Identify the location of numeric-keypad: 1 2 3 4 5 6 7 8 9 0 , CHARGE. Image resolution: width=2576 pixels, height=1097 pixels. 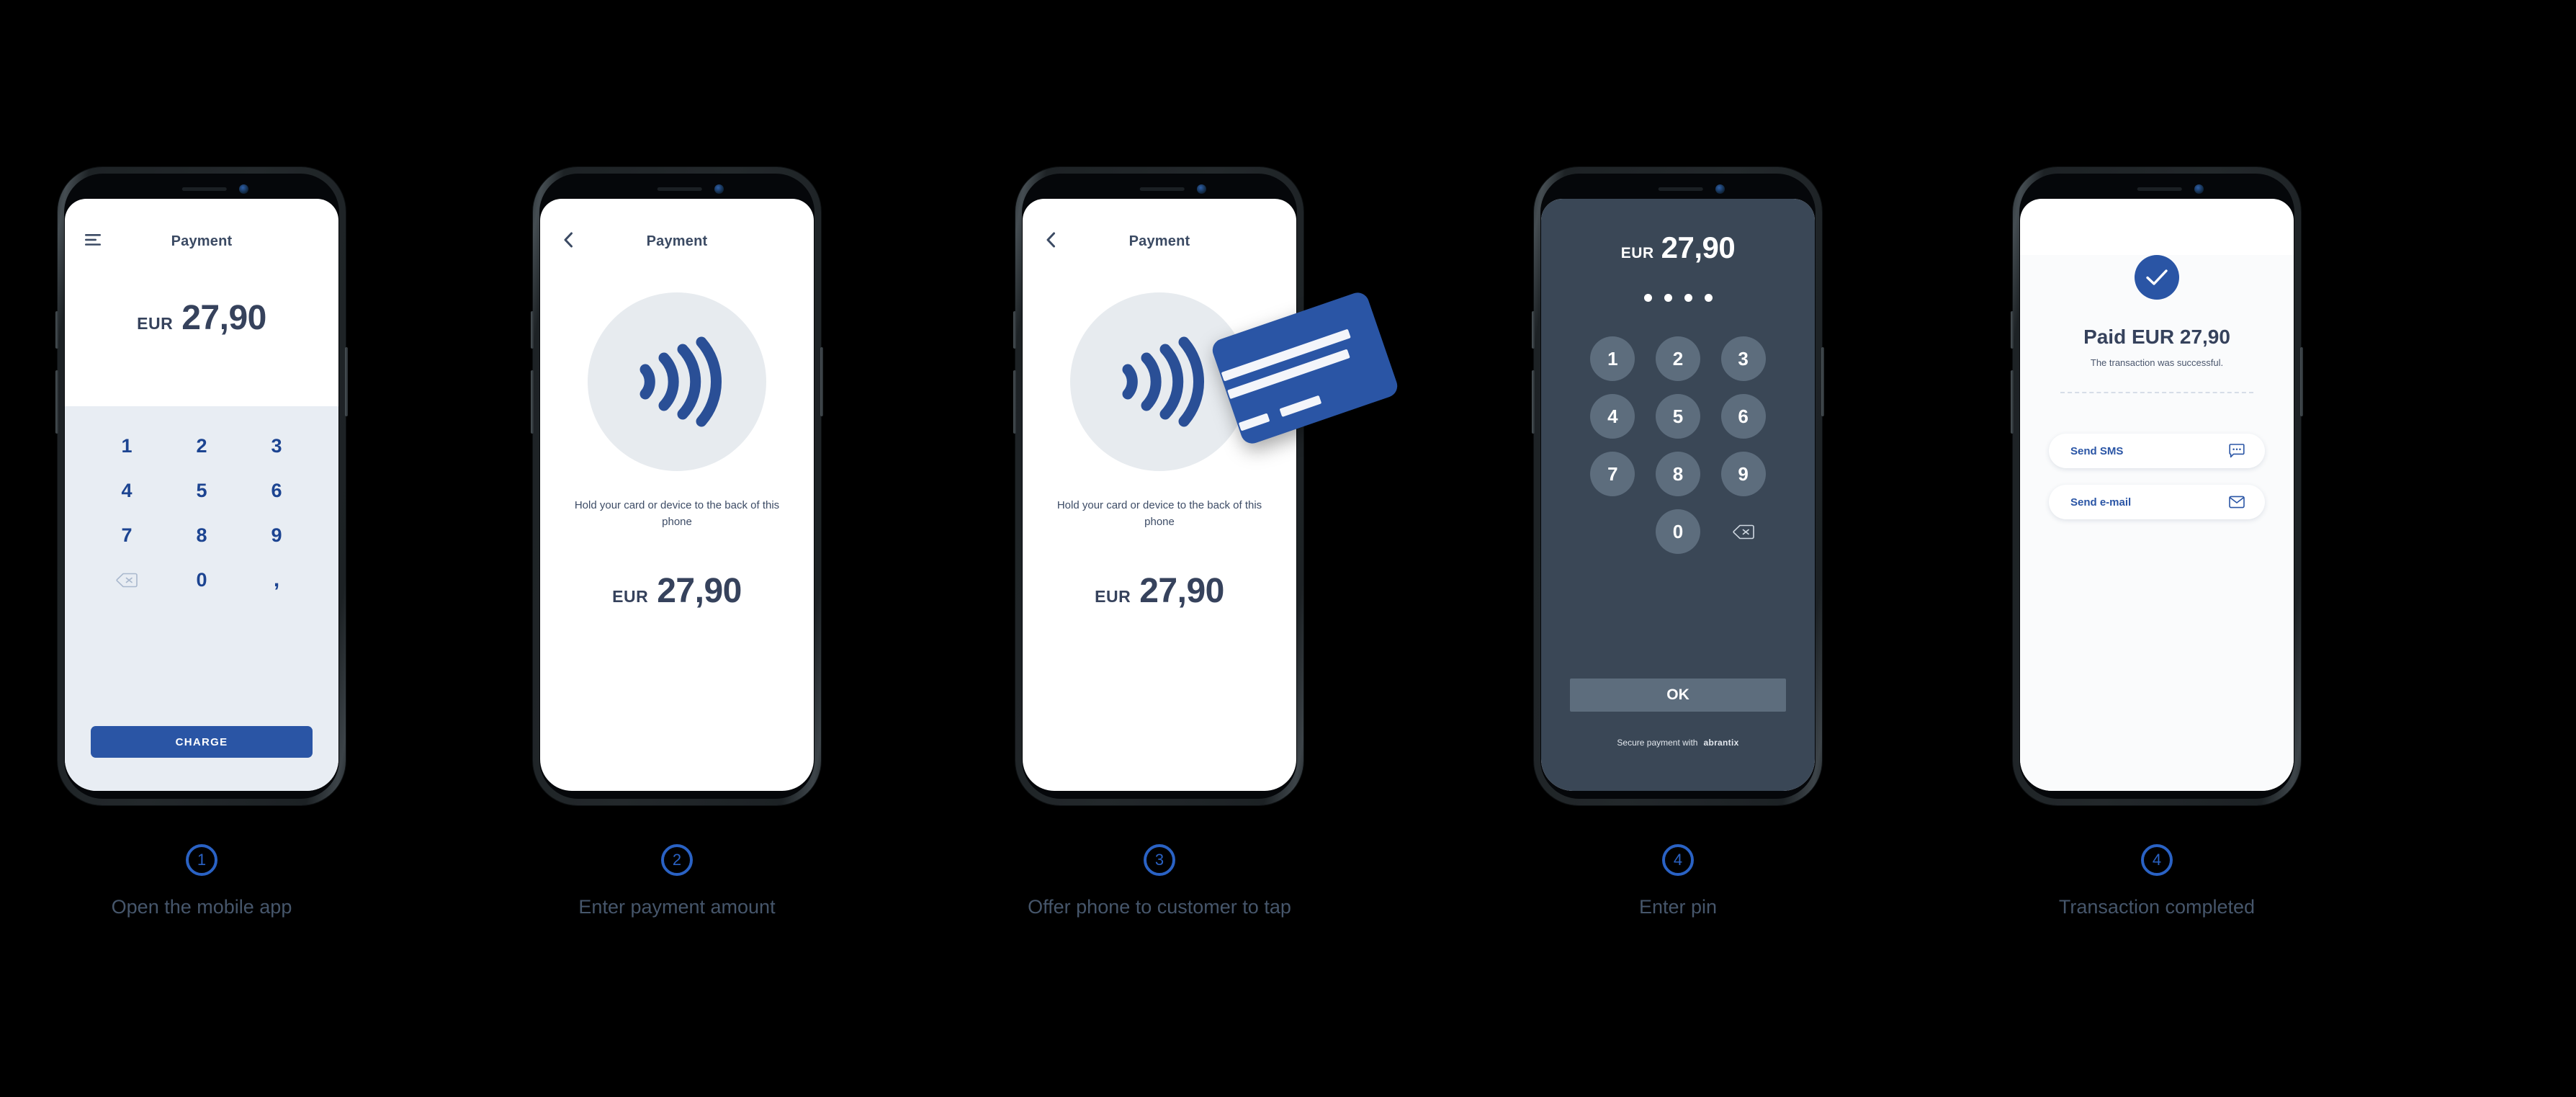
(201, 599).